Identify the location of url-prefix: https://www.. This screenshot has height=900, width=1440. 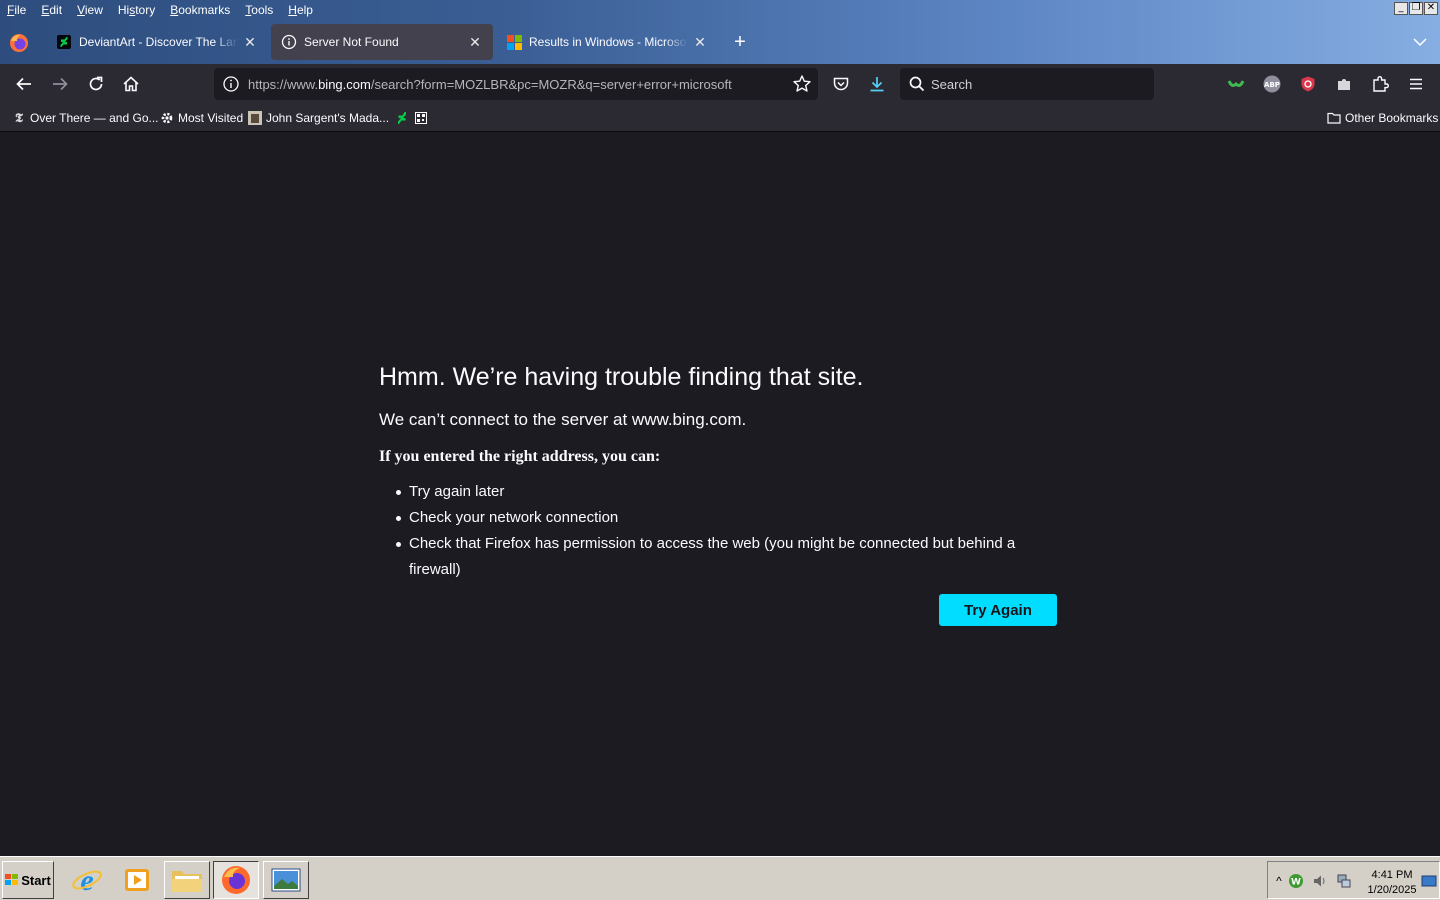
(283, 84).